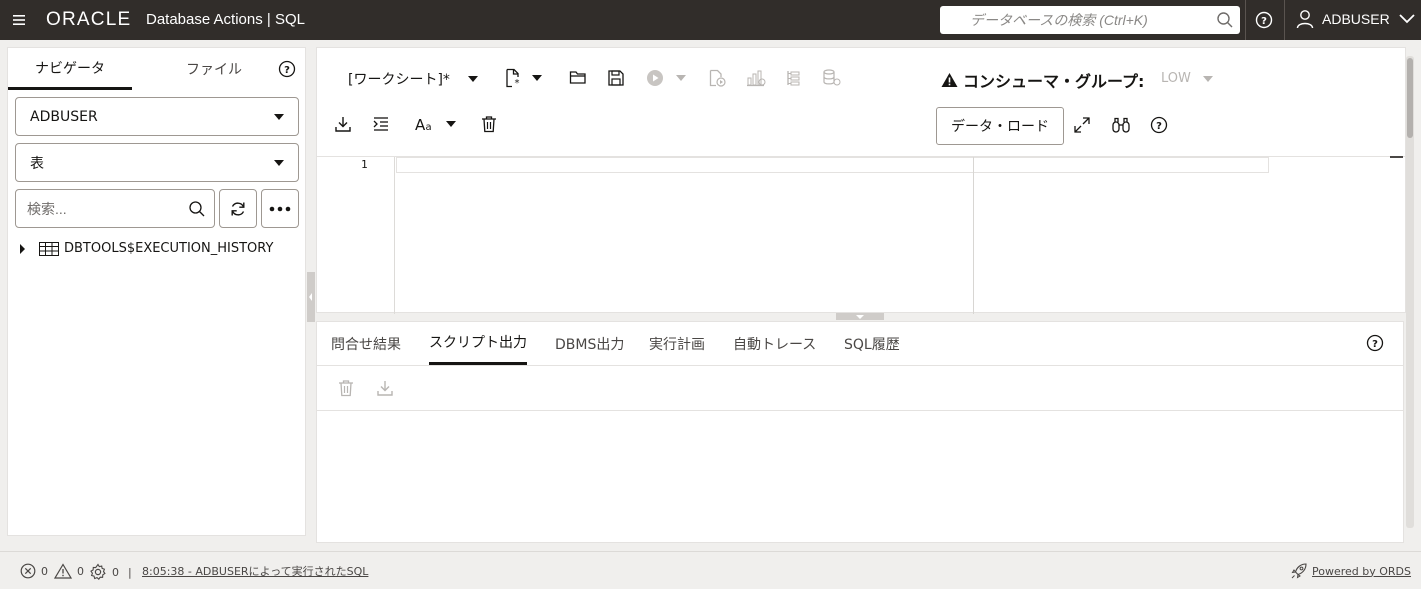 The width and height of the screenshot is (1421, 589). Describe the element at coordinates (513, 78) in the screenshot. I see `new-file-icon: *` at that location.